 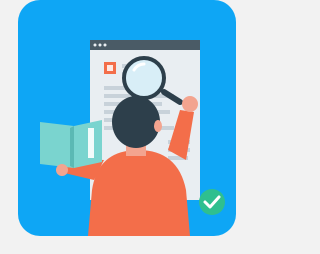 What do you see at coordinates (212, 202) in the screenshot?
I see `check-badge-icon` at bounding box center [212, 202].